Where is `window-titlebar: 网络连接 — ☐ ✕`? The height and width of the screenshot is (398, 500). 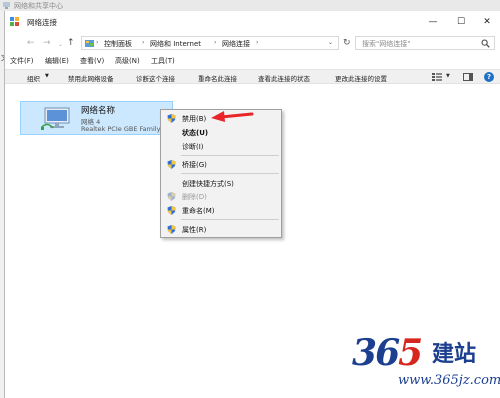 window-titlebar: 网络连接 — ☐ ✕ is located at coordinates (252, 22).